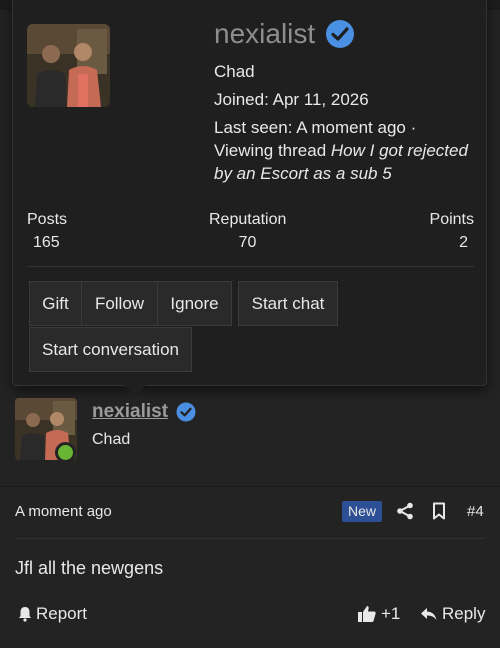 The width and height of the screenshot is (500, 648). I want to click on stat-label: Posts, so click(47, 219).